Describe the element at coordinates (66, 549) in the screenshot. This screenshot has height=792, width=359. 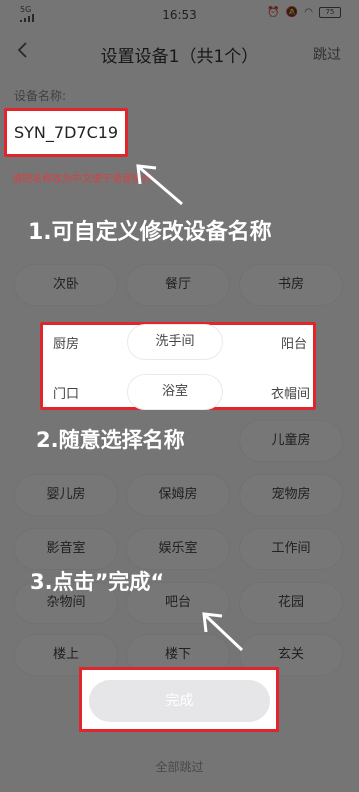
I see `room-chip: 影音室` at that location.